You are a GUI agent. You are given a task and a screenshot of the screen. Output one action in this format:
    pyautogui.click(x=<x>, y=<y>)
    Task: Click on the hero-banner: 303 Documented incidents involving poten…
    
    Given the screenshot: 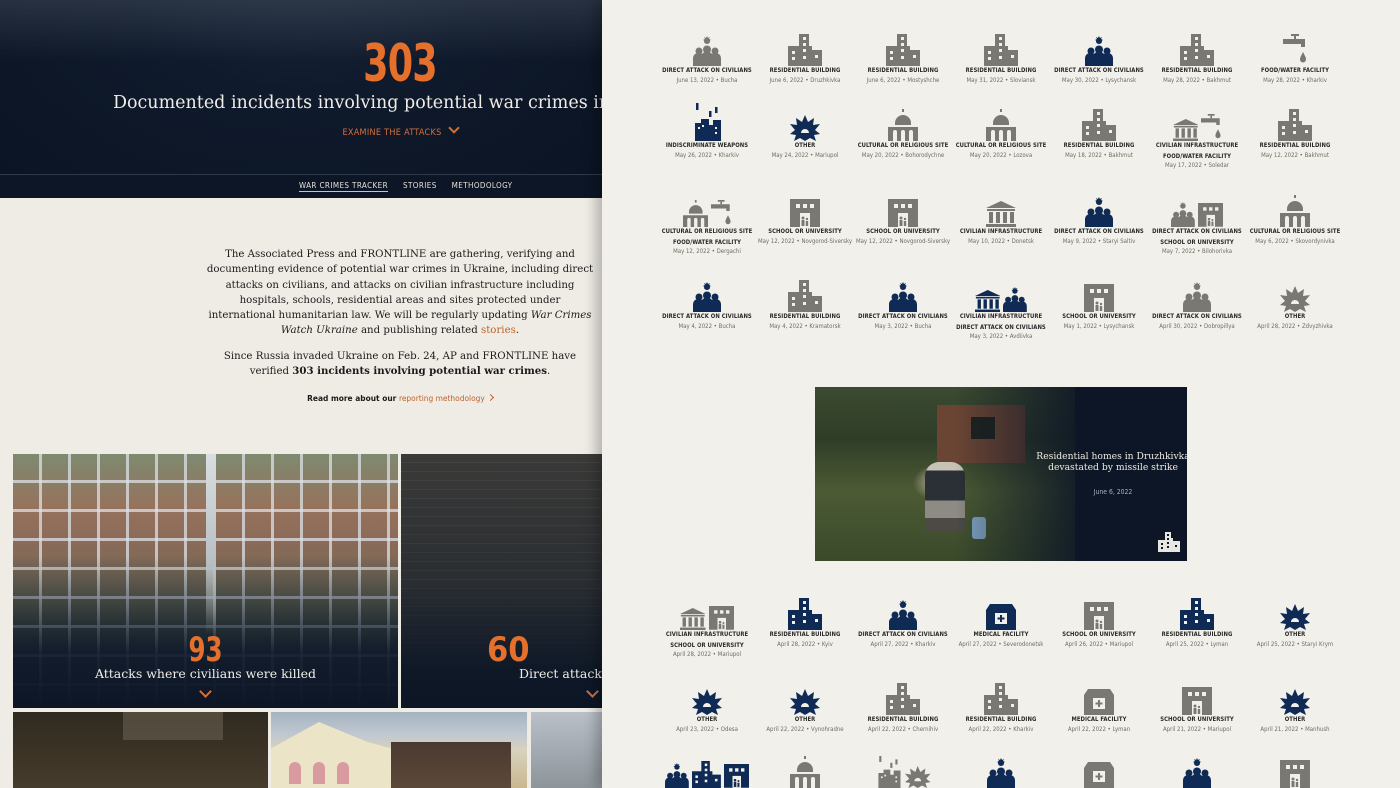 What is the action you would take?
    pyautogui.click(x=301, y=87)
    